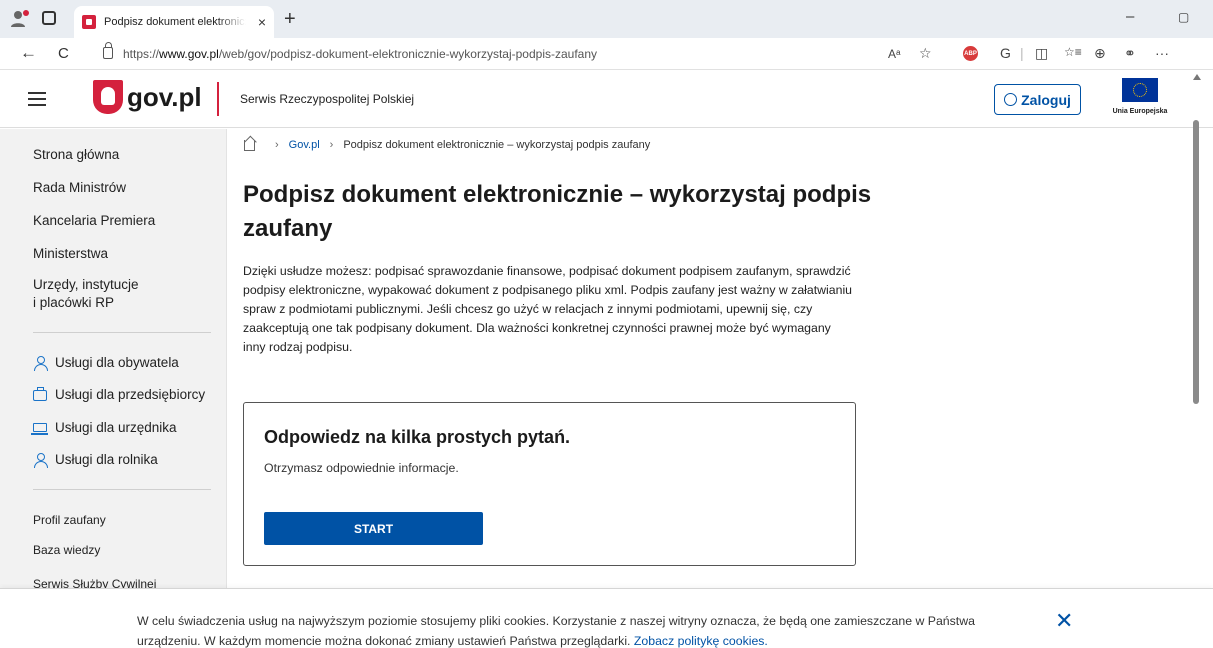 The width and height of the screenshot is (1213, 648). I want to click on lock-icon, so click(108, 50).